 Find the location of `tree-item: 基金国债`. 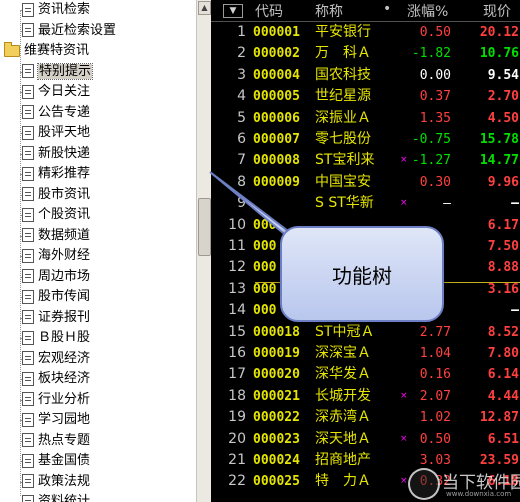

tree-item: 基金国债 is located at coordinates (56, 461).